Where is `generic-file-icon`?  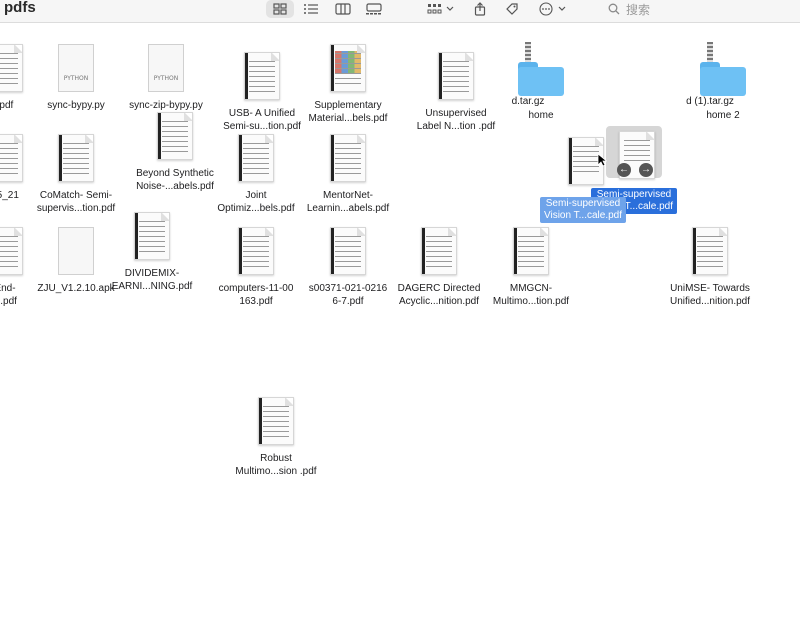 generic-file-icon is located at coordinates (76, 251).